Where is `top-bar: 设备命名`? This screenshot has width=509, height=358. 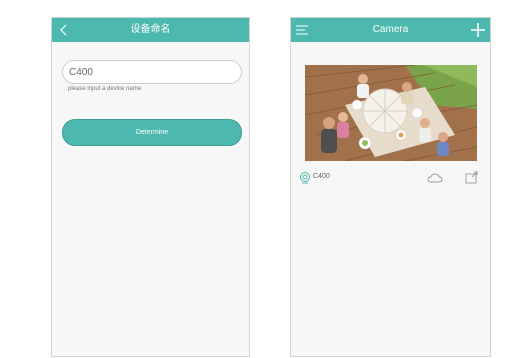 top-bar: 设备命名 is located at coordinates (150, 30).